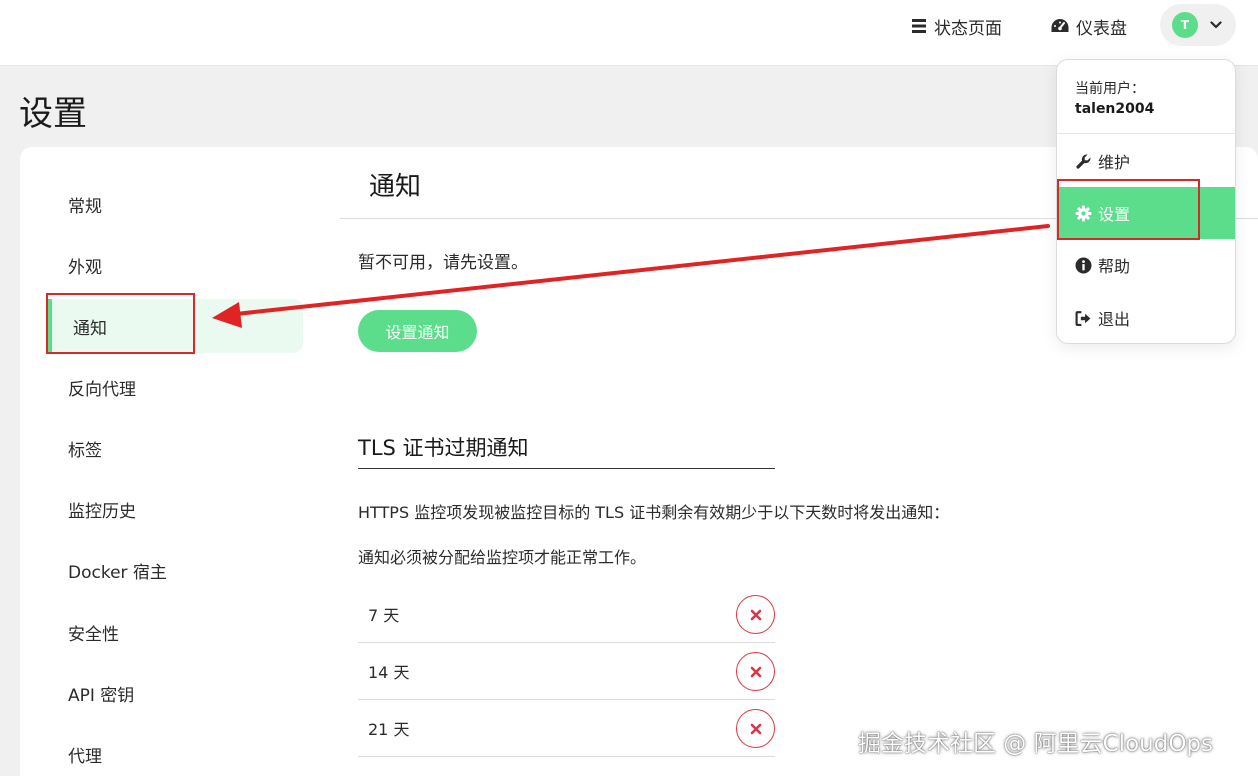  I want to click on profile-dropdown-toggle: T, so click(1198, 25).